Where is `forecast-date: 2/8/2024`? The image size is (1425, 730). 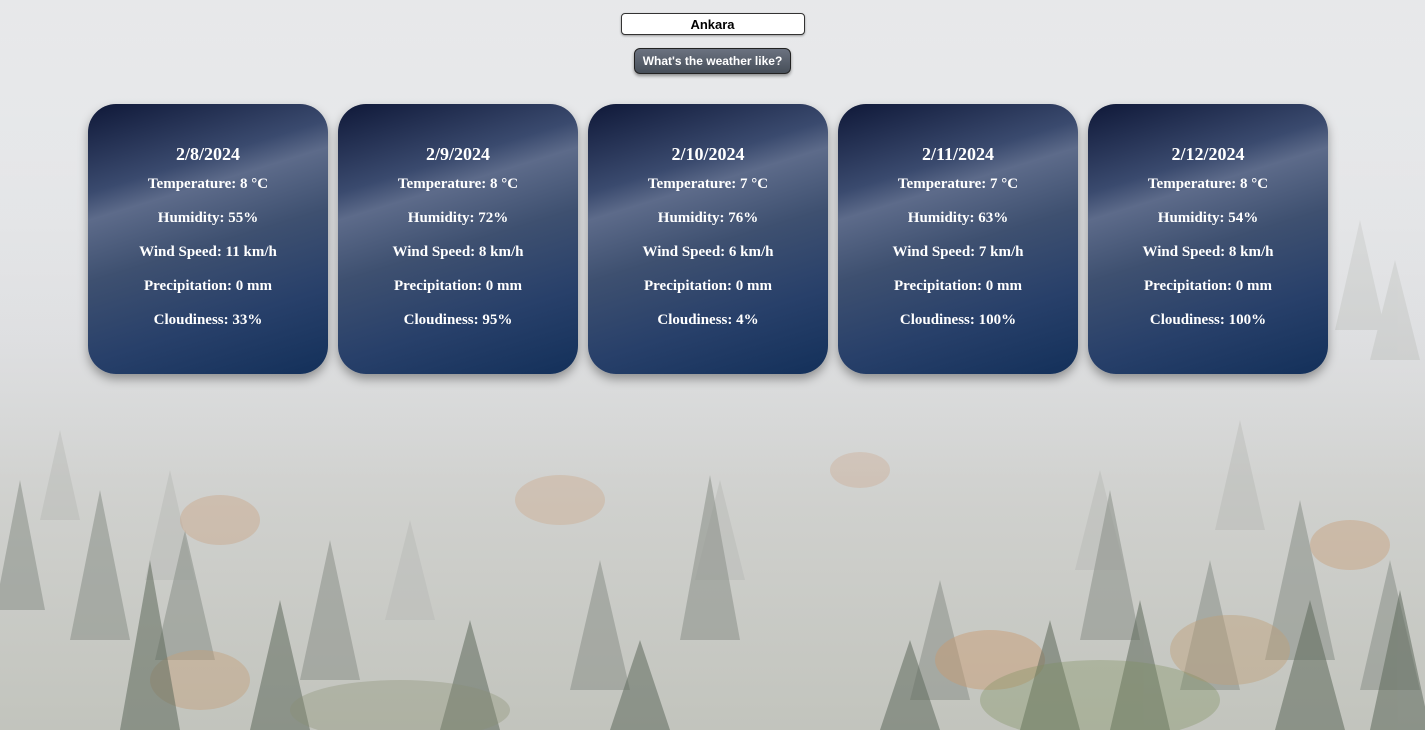 forecast-date: 2/8/2024 is located at coordinates (207, 154).